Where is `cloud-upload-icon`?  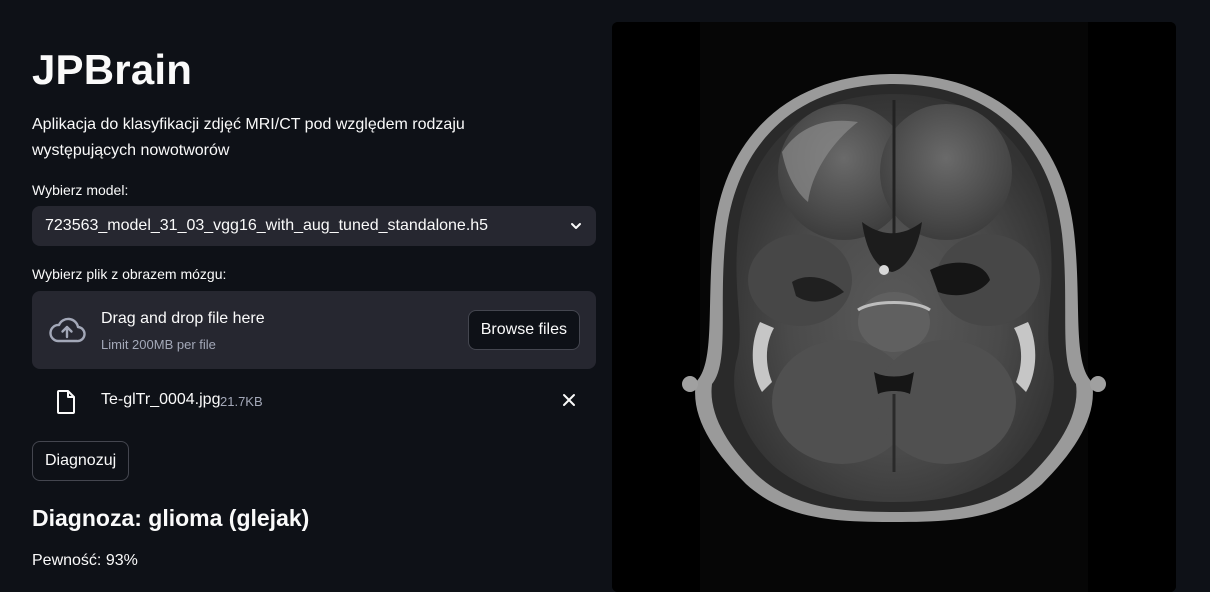
cloud-upload-icon is located at coordinates (67, 330).